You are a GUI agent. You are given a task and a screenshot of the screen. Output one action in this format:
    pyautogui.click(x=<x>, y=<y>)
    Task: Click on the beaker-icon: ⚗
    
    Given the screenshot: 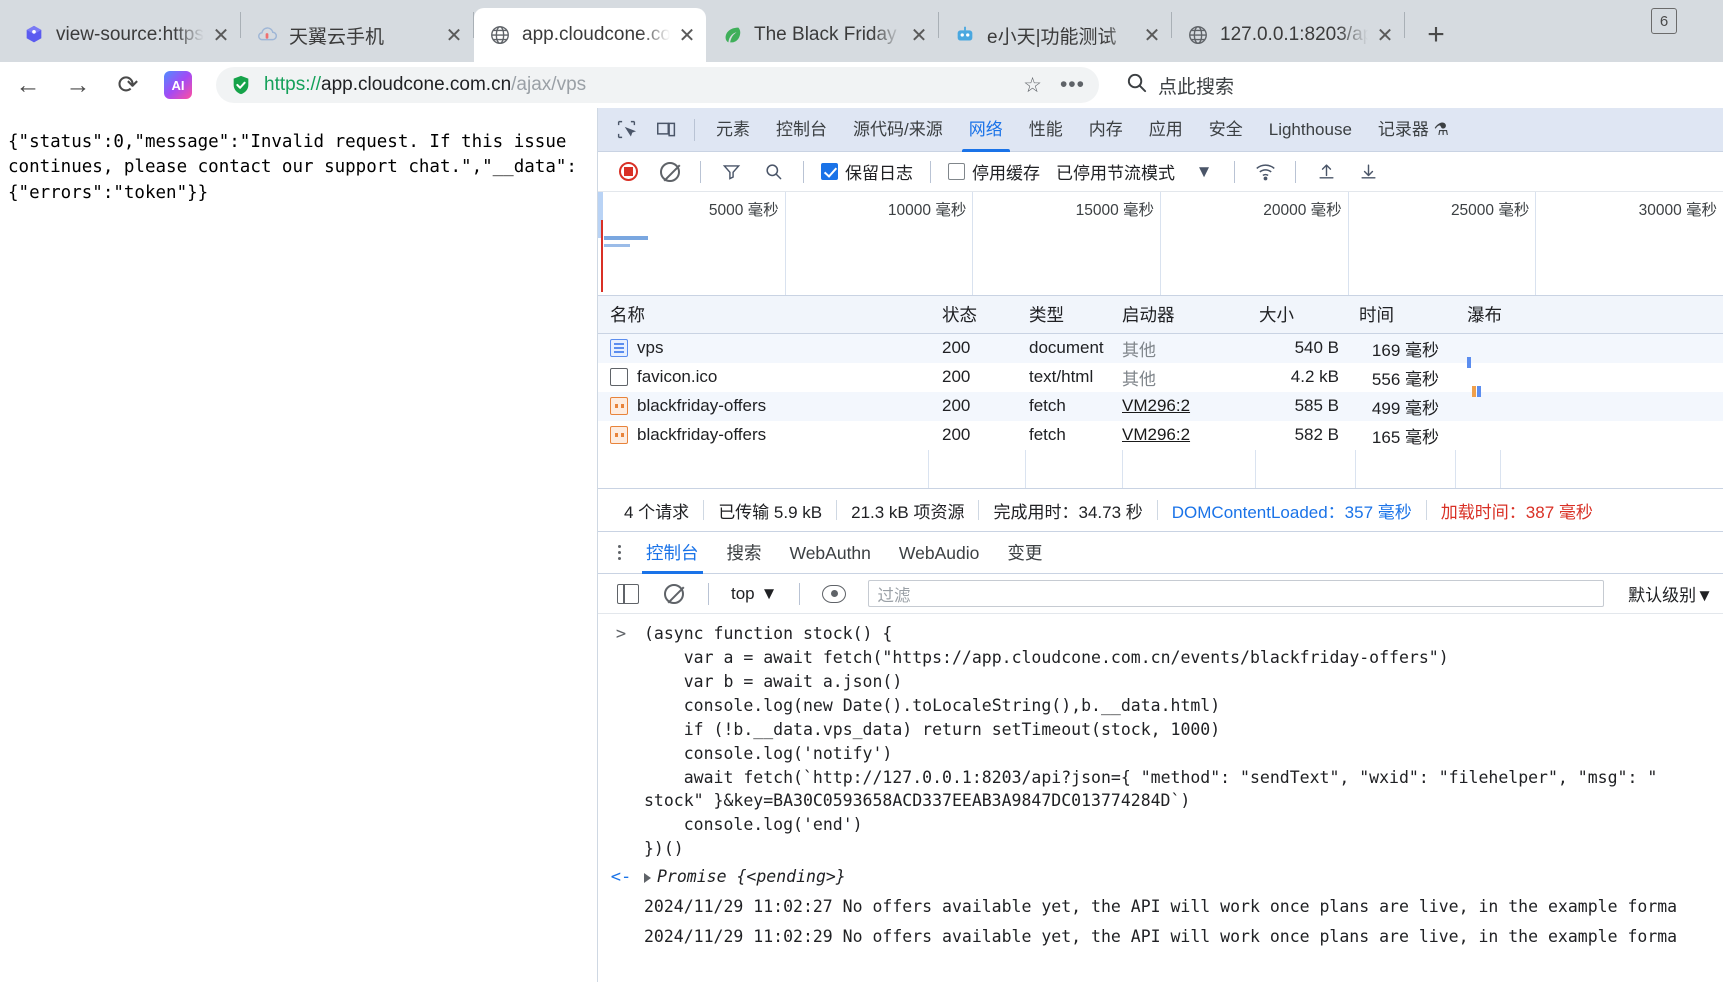 What is the action you would take?
    pyautogui.click(x=1441, y=129)
    